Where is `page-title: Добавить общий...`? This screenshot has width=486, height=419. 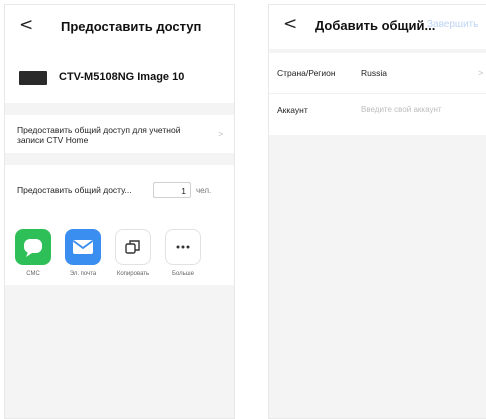
page-title: Добавить общий... is located at coordinates (375, 25).